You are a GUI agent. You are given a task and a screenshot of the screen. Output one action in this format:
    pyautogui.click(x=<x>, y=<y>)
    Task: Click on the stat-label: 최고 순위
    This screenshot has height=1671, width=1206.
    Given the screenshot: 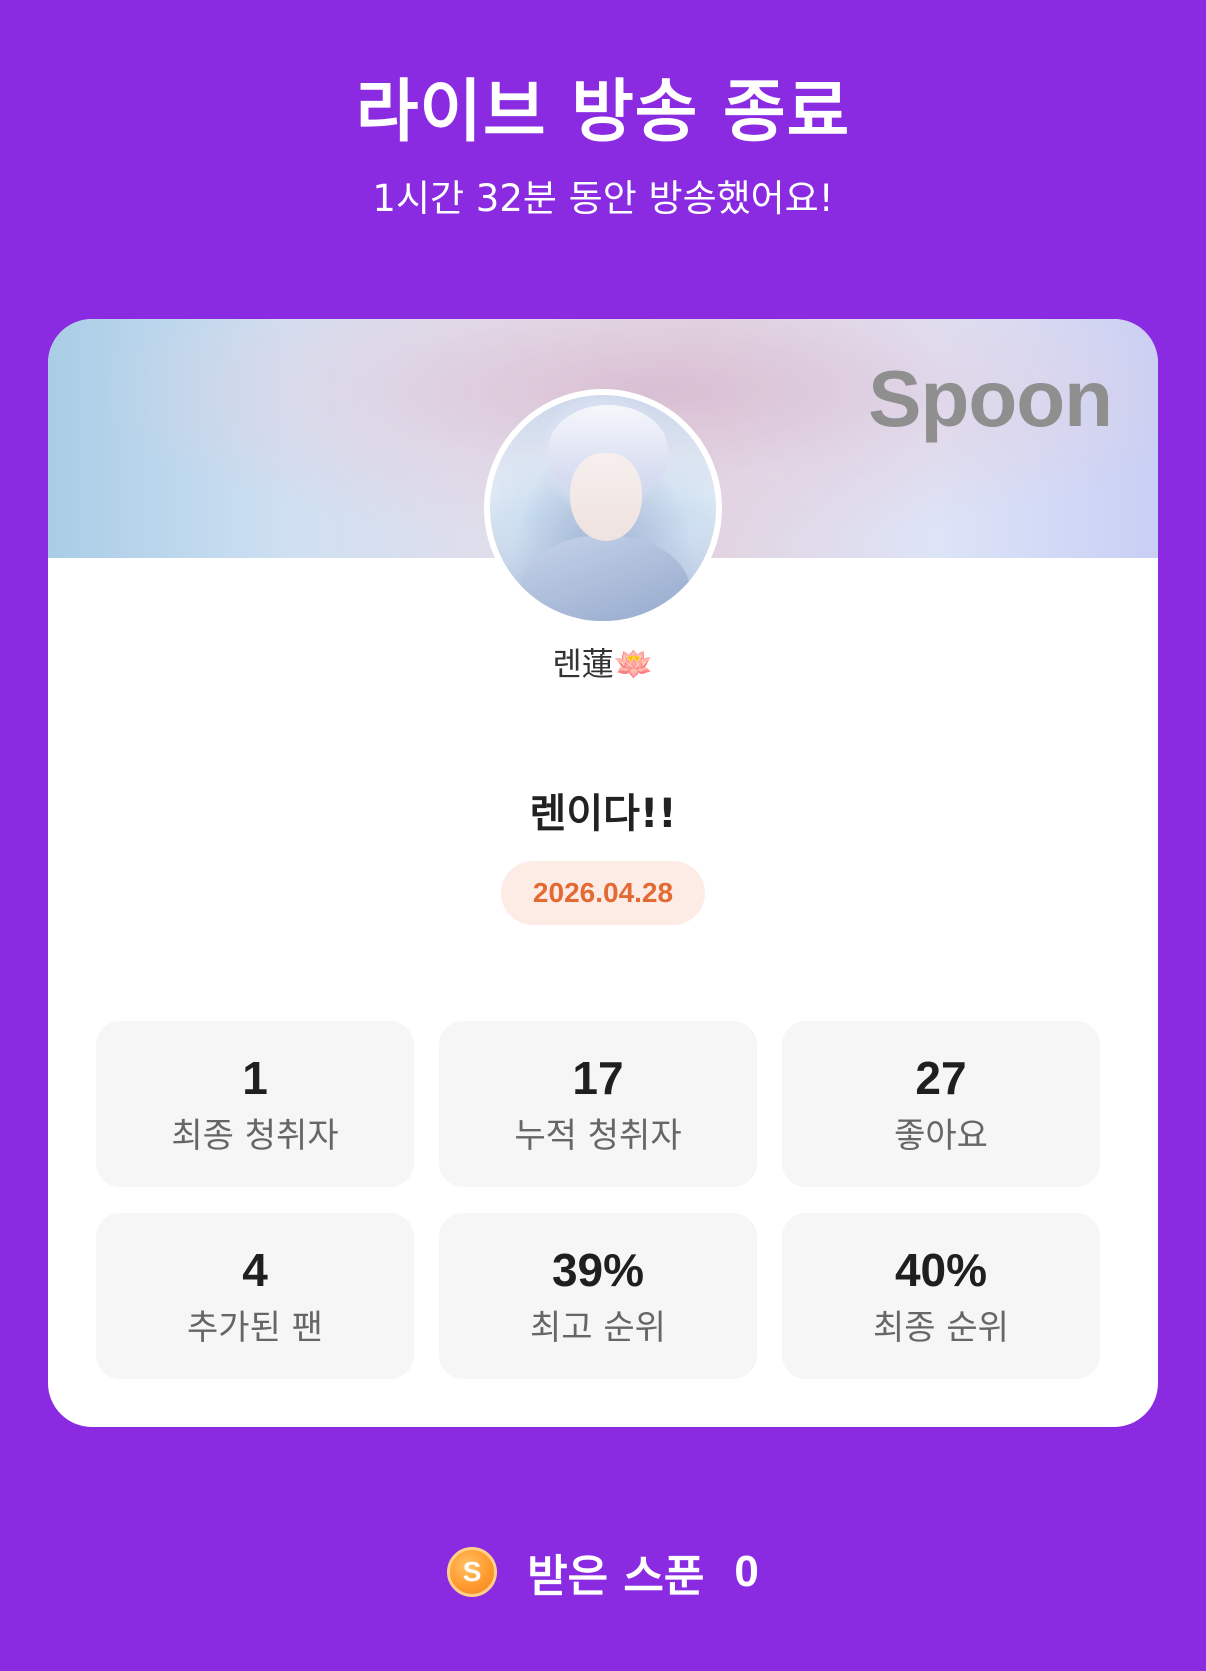 What is the action you would take?
    pyautogui.click(x=598, y=1328)
    